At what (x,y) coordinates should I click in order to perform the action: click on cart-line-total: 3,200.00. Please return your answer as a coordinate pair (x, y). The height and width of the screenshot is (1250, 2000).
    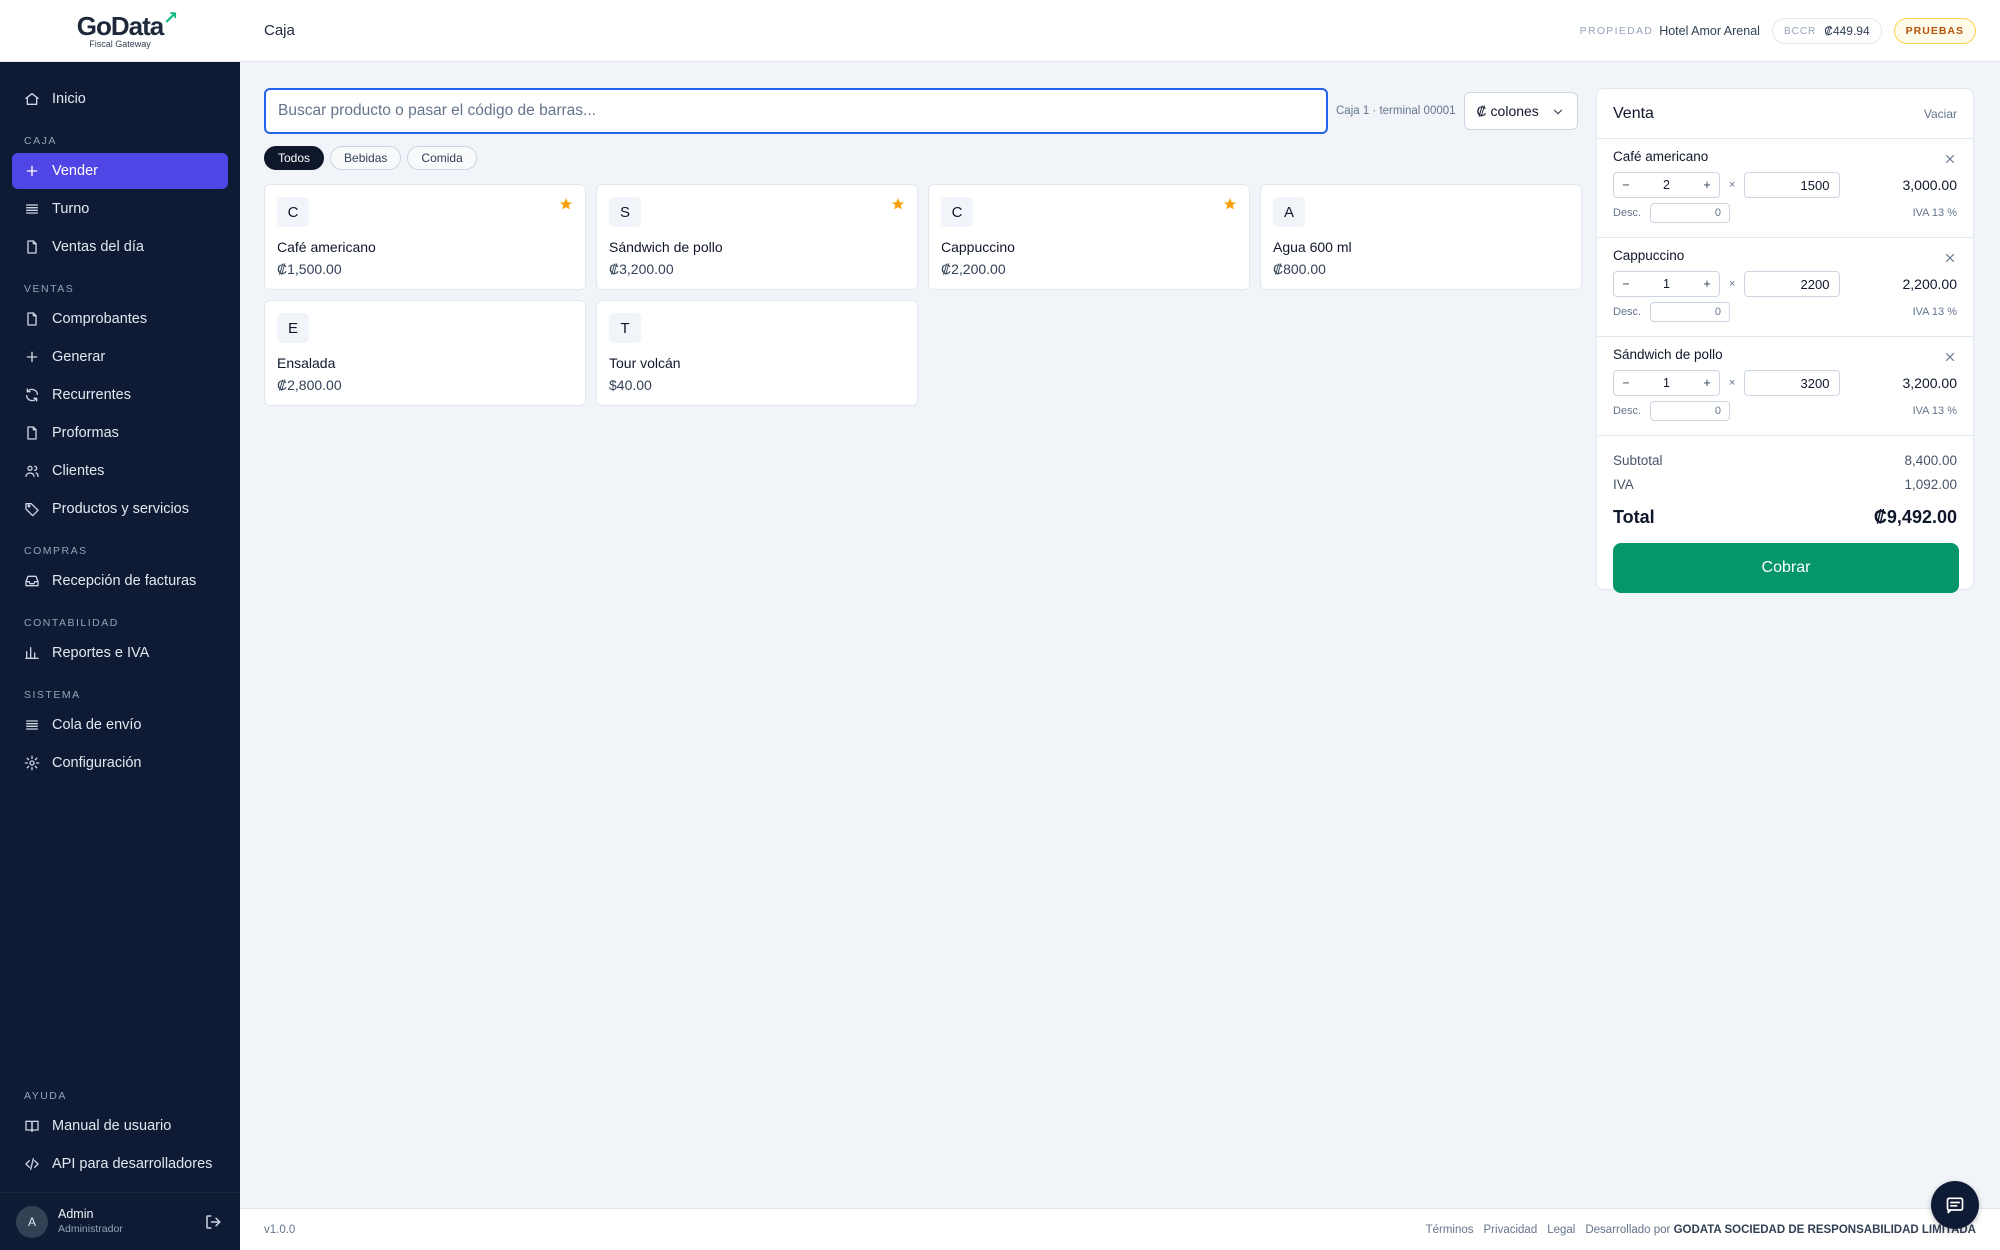
    Looking at the image, I should click on (1930, 383).